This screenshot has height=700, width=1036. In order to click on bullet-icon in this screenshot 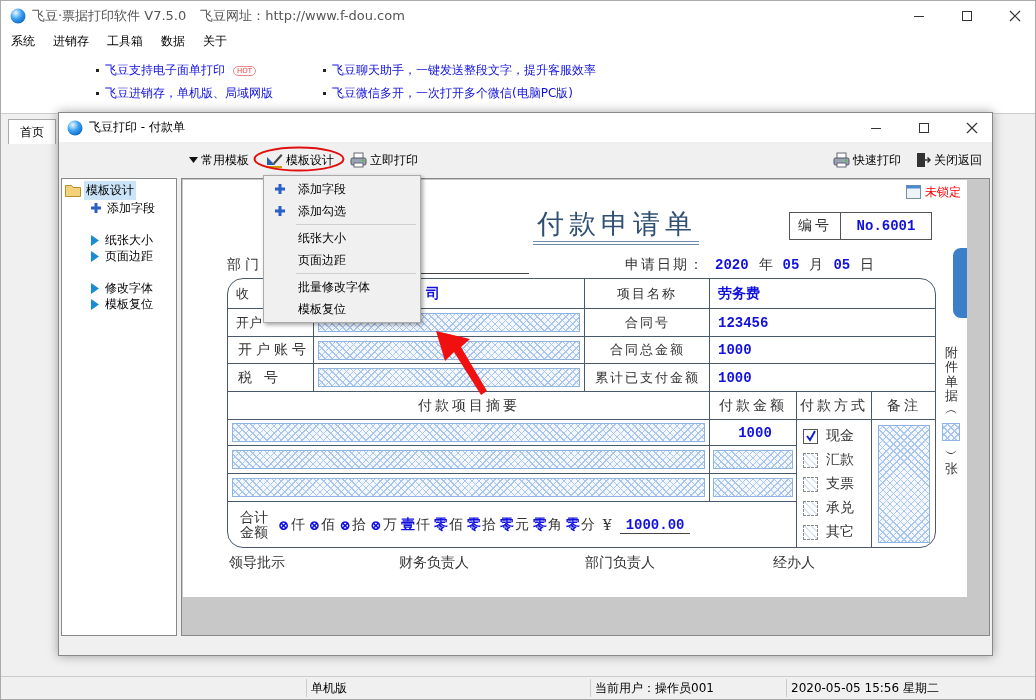, I will do `click(97, 93)`.